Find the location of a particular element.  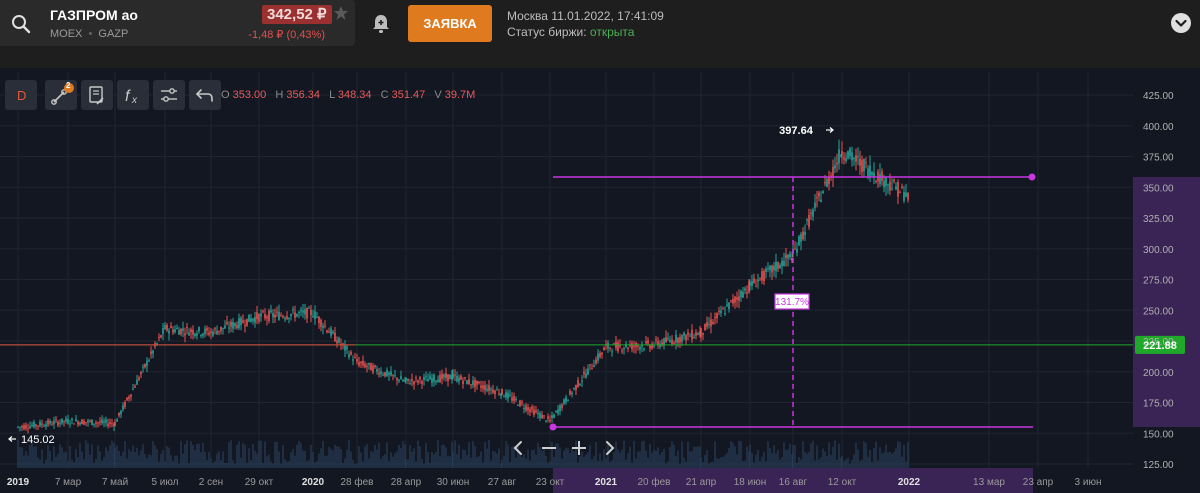

x-tick-label: 13 мар is located at coordinates (989, 482).